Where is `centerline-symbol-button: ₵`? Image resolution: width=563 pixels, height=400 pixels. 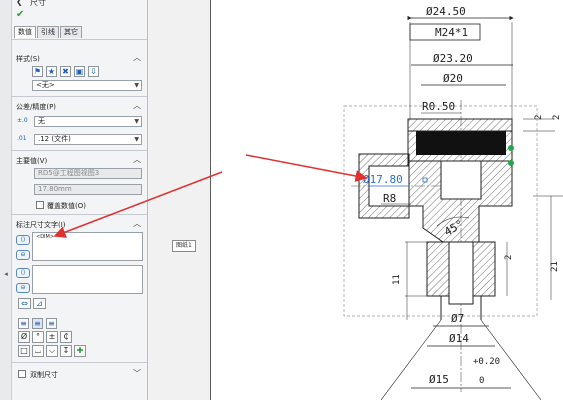
centerline-symbol-button: ₵ is located at coordinates (66, 337).